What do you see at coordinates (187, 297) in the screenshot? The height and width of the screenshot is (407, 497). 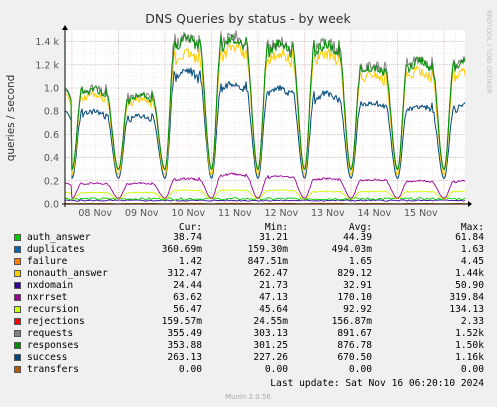 I see `legend-value-cur: 63.62` at bounding box center [187, 297].